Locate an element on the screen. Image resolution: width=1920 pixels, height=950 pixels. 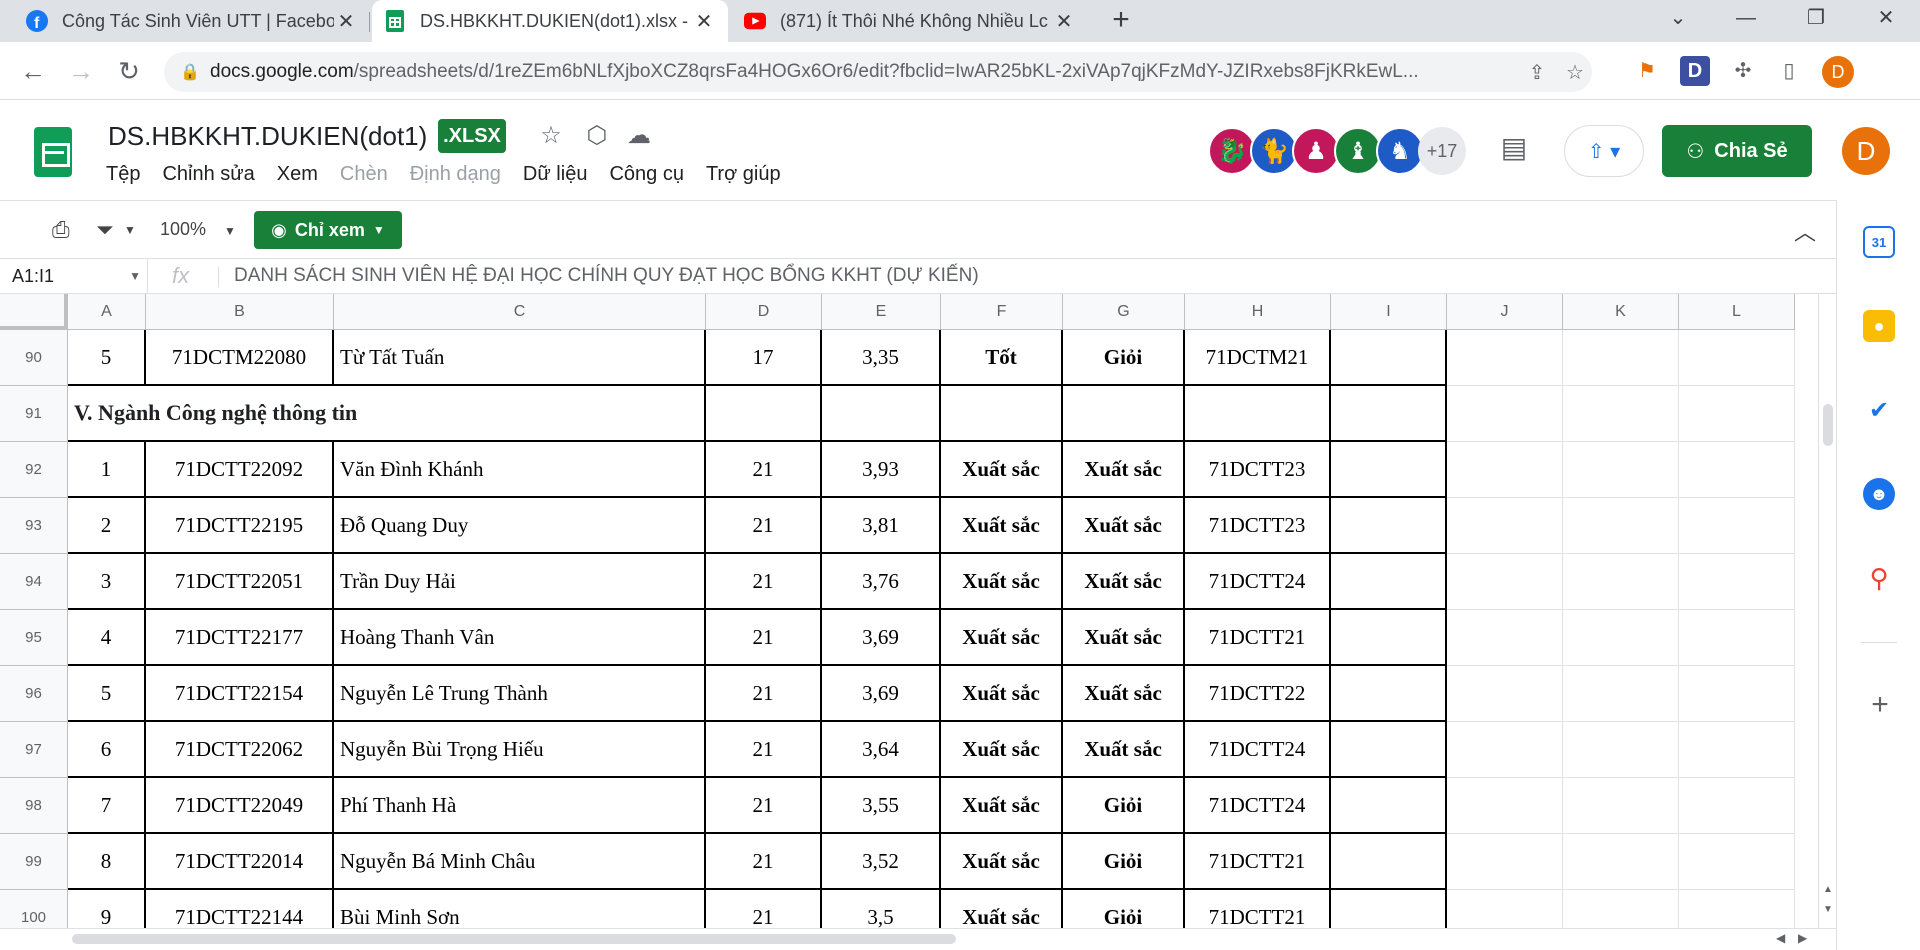
cell: 3,69 is located at coordinates (881, 694).